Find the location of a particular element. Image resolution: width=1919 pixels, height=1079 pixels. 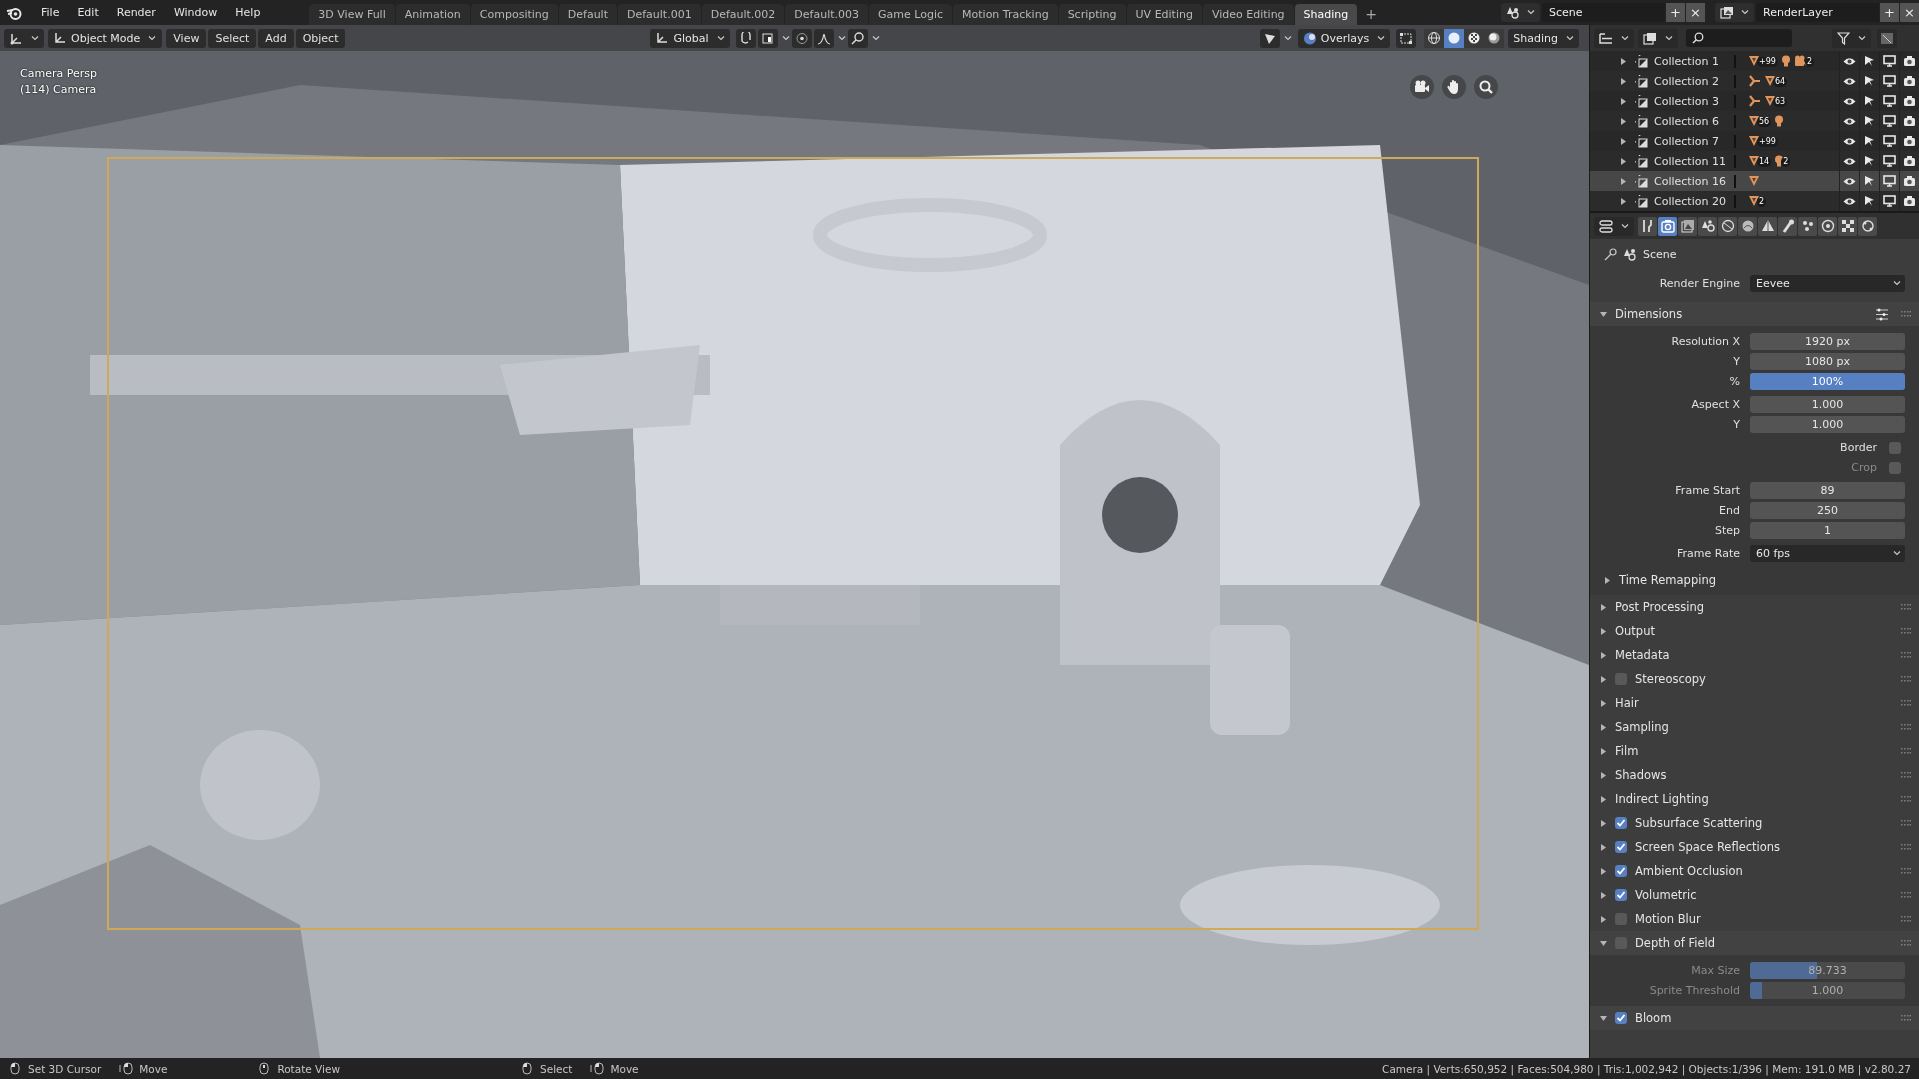

workspace-tab: Shading is located at coordinates (1326, 14).